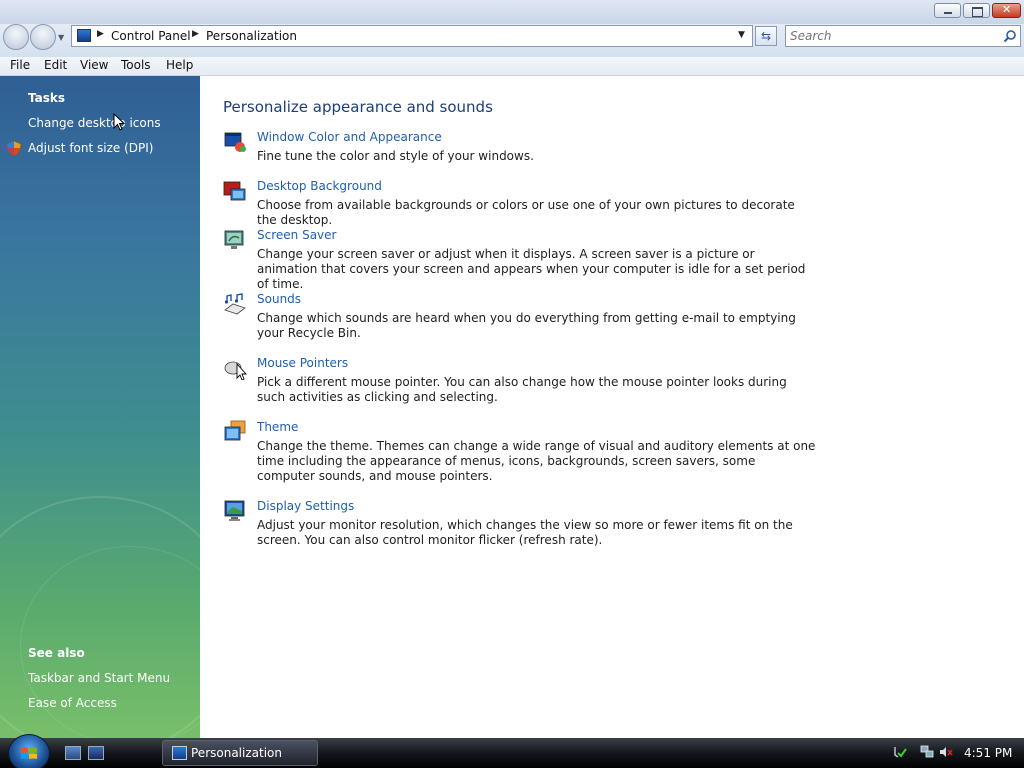 Image resolution: width=1024 pixels, height=768 pixels. What do you see at coordinates (1006, 10) in the screenshot?
I see `close-button` at bounding box center [1006, 10].